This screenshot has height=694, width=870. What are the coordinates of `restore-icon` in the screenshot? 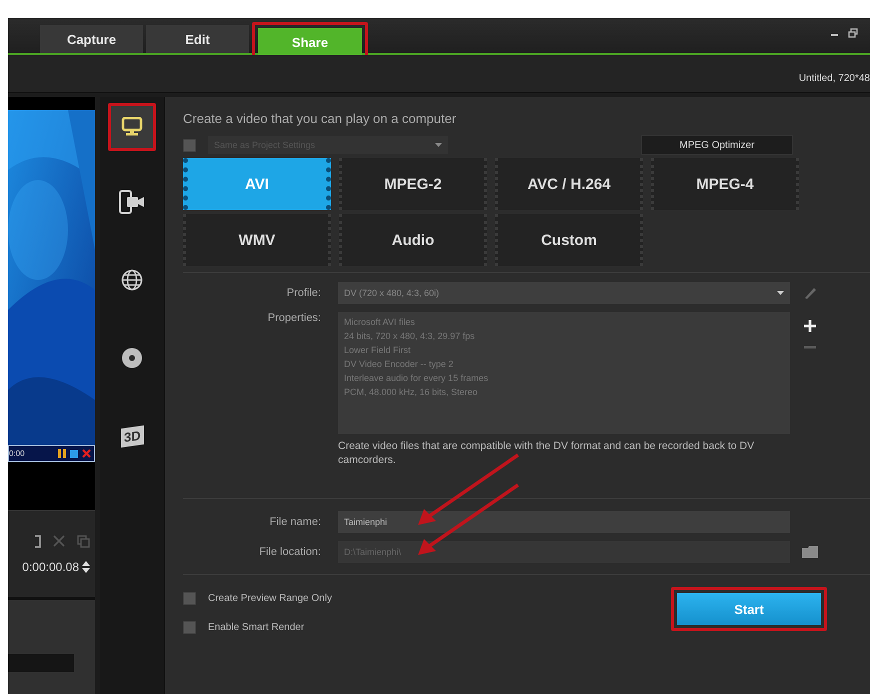 It's located at (853, 33).